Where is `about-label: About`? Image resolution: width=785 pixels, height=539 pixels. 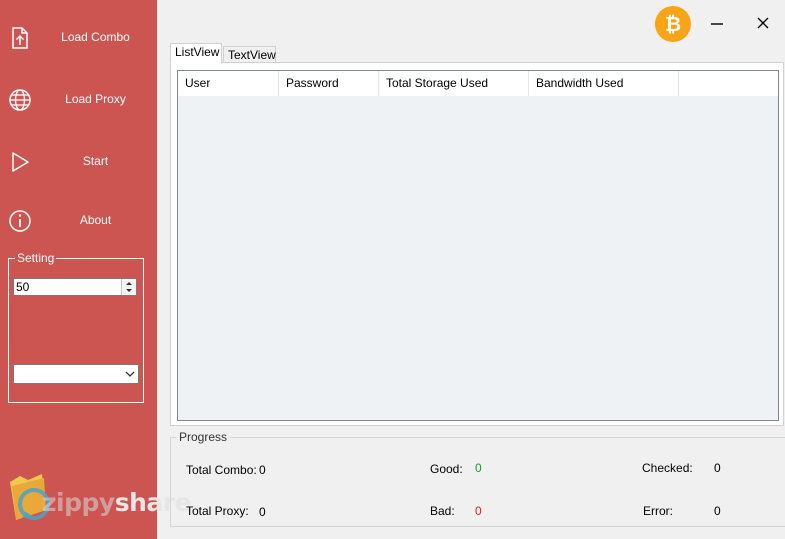
about-label: About is located at coordinates (95, 220).